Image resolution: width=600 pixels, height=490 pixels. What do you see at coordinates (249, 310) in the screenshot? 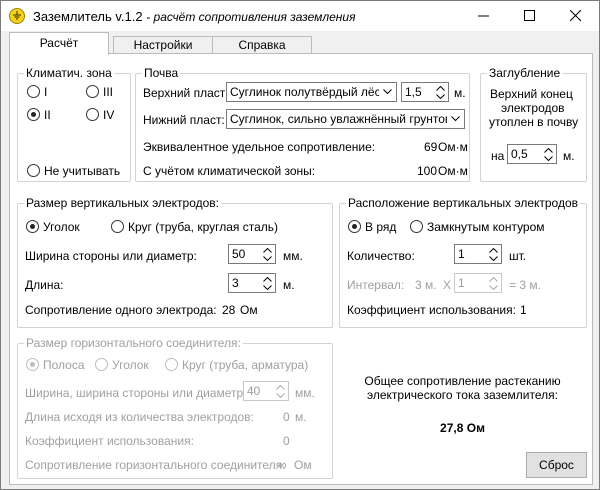
I see `electrode-resistance-unit: Ом` at bounding box center [249, 310].